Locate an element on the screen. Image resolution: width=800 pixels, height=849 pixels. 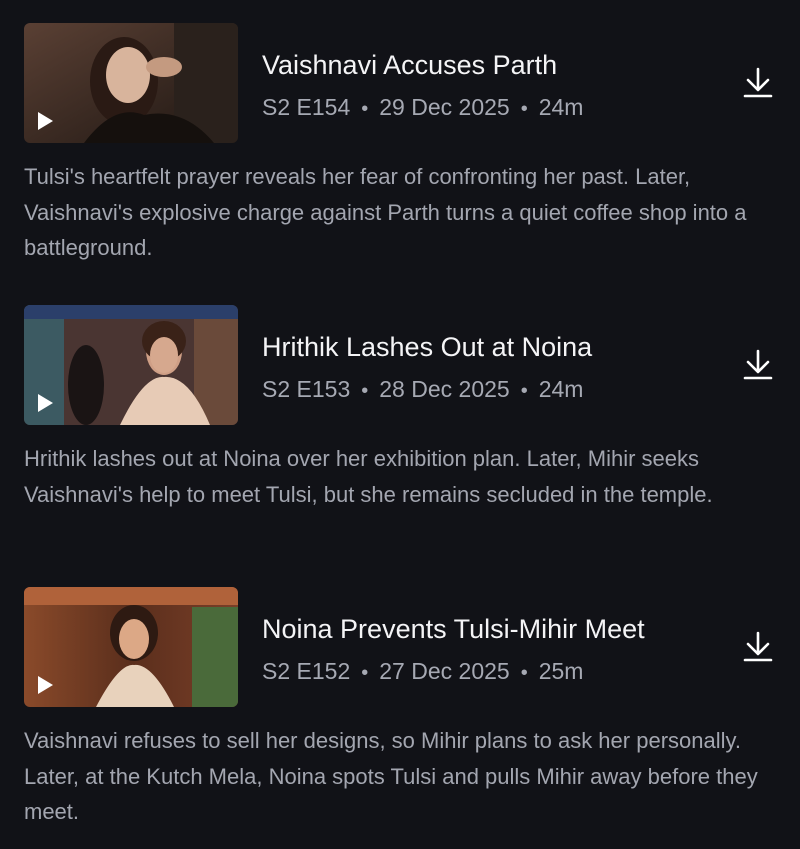
episode-meta: S2 E152 • 27 Dec 2025 • 25m is located at coordinates (422, 672).